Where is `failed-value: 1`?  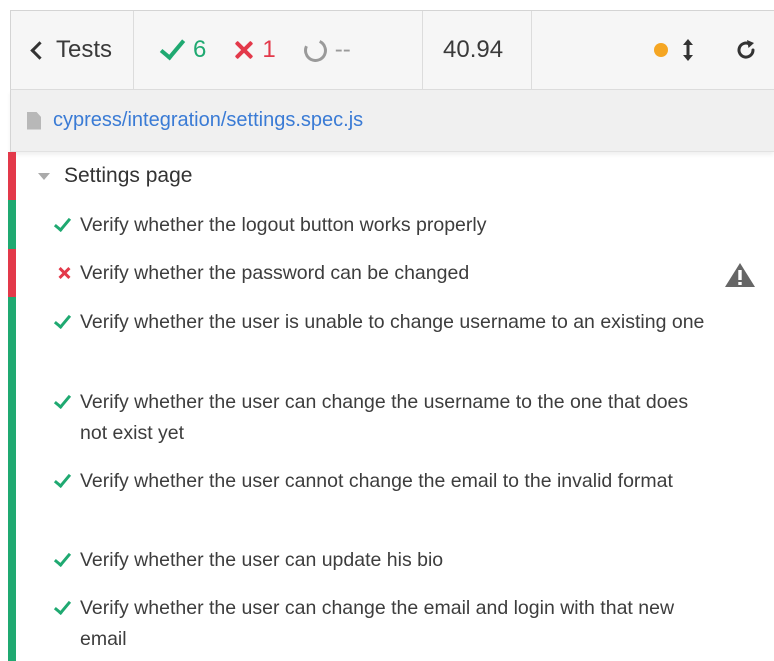 failed-value: 1 is located at coordinates (269, 49).